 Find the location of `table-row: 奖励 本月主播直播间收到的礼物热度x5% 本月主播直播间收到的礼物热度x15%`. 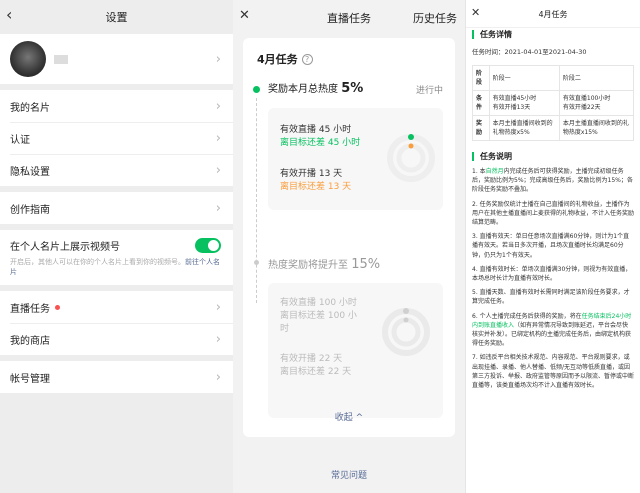

table-row: 奖励 本月主播直播间收到的礼物热度x5% 本月主播直播间收到的礼物热度x15% is located at coordinates (553, 128).